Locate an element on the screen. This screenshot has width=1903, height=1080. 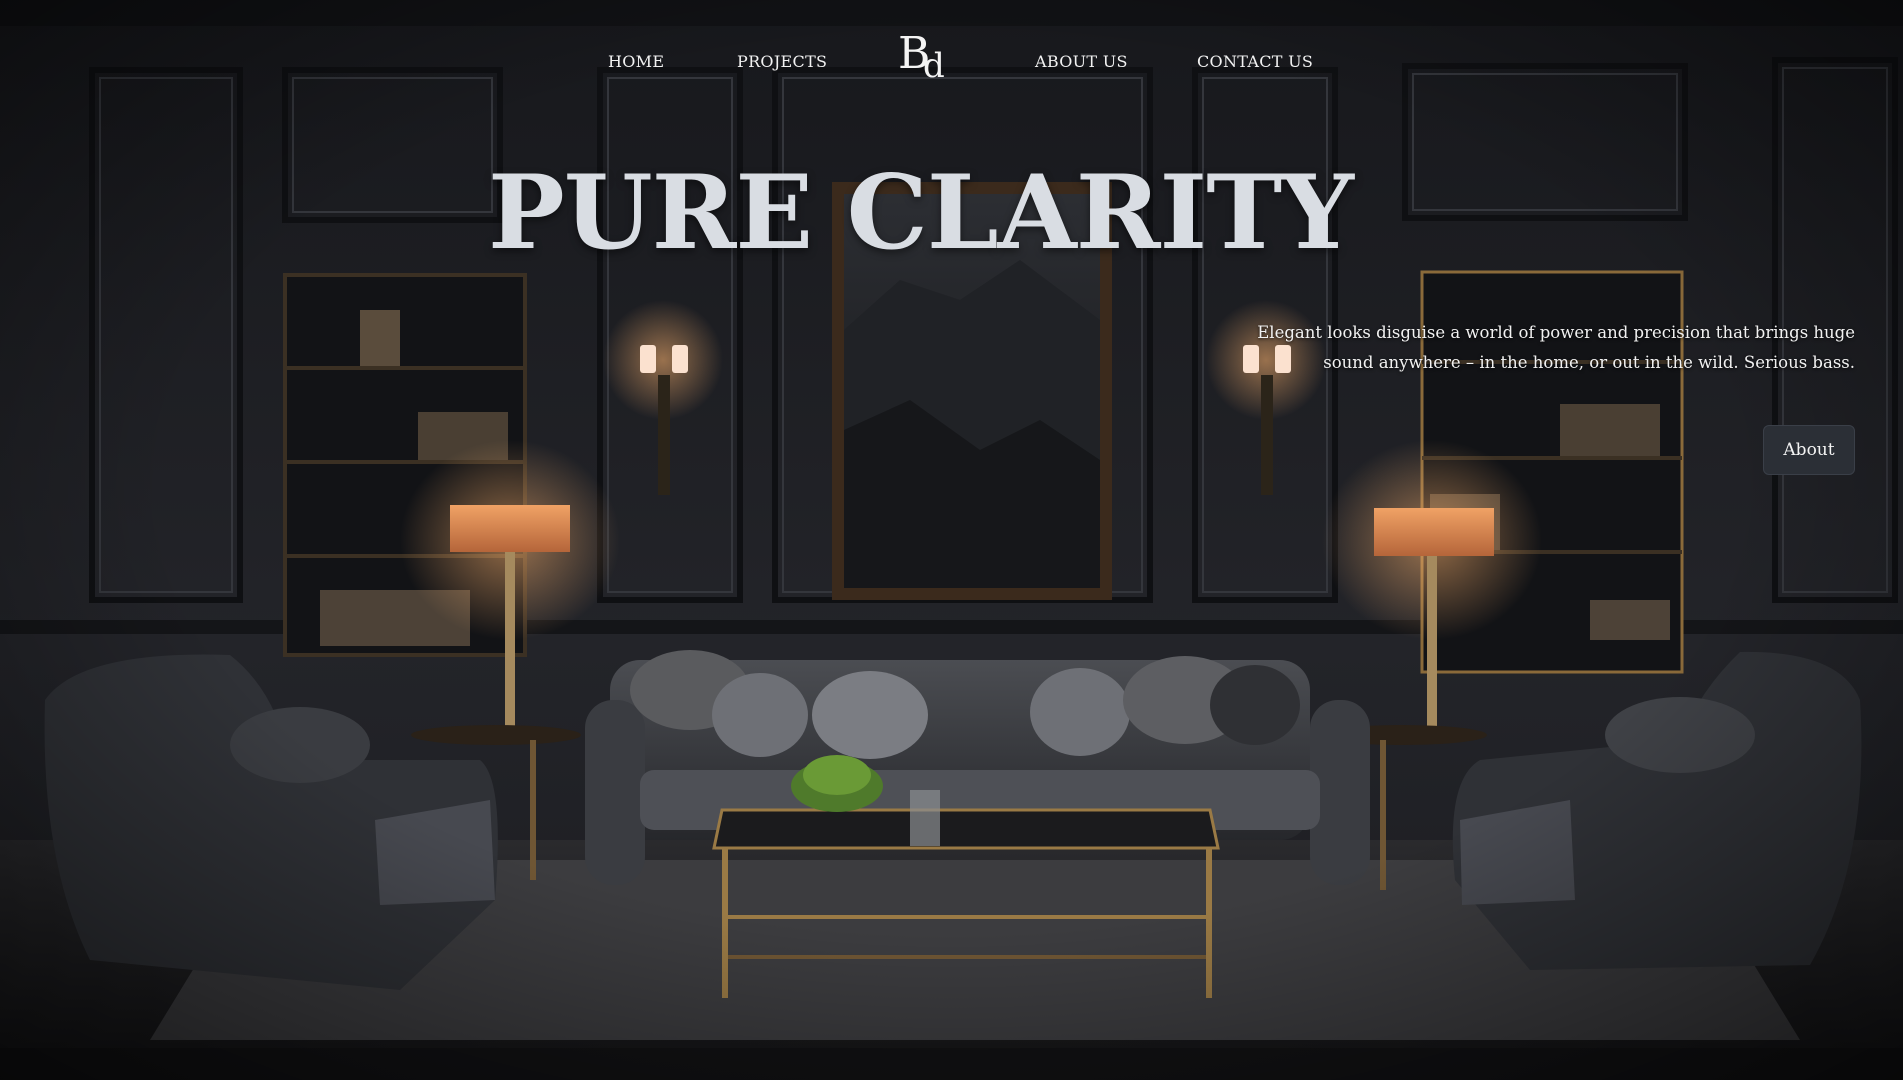
about-button: About is located at coordinates (1809, 450).